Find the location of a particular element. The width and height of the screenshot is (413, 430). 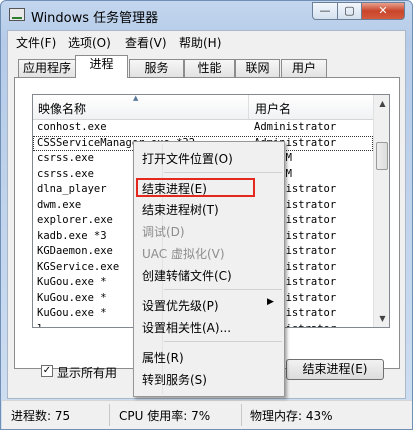

column-user-name: 用户名 is located at coordinates (273, 108).